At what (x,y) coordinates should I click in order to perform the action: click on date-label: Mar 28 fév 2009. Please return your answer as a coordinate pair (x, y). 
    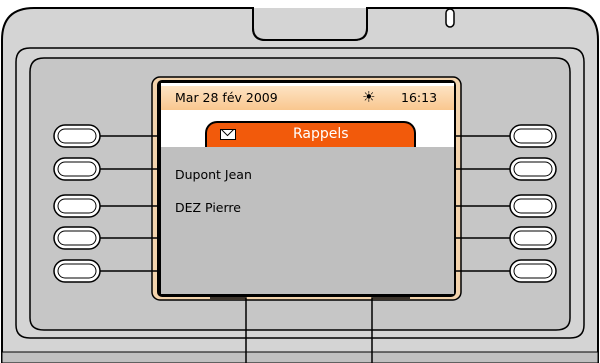
    Looking at the image, I should click on (226, 97).